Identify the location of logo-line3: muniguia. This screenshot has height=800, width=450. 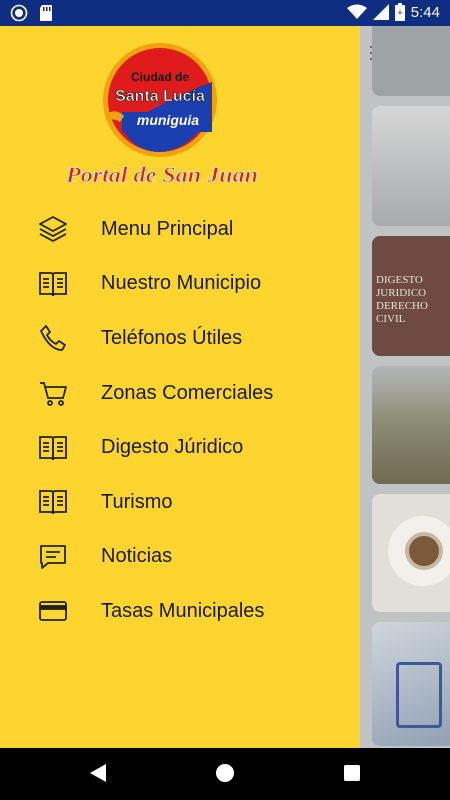
(168, 120).